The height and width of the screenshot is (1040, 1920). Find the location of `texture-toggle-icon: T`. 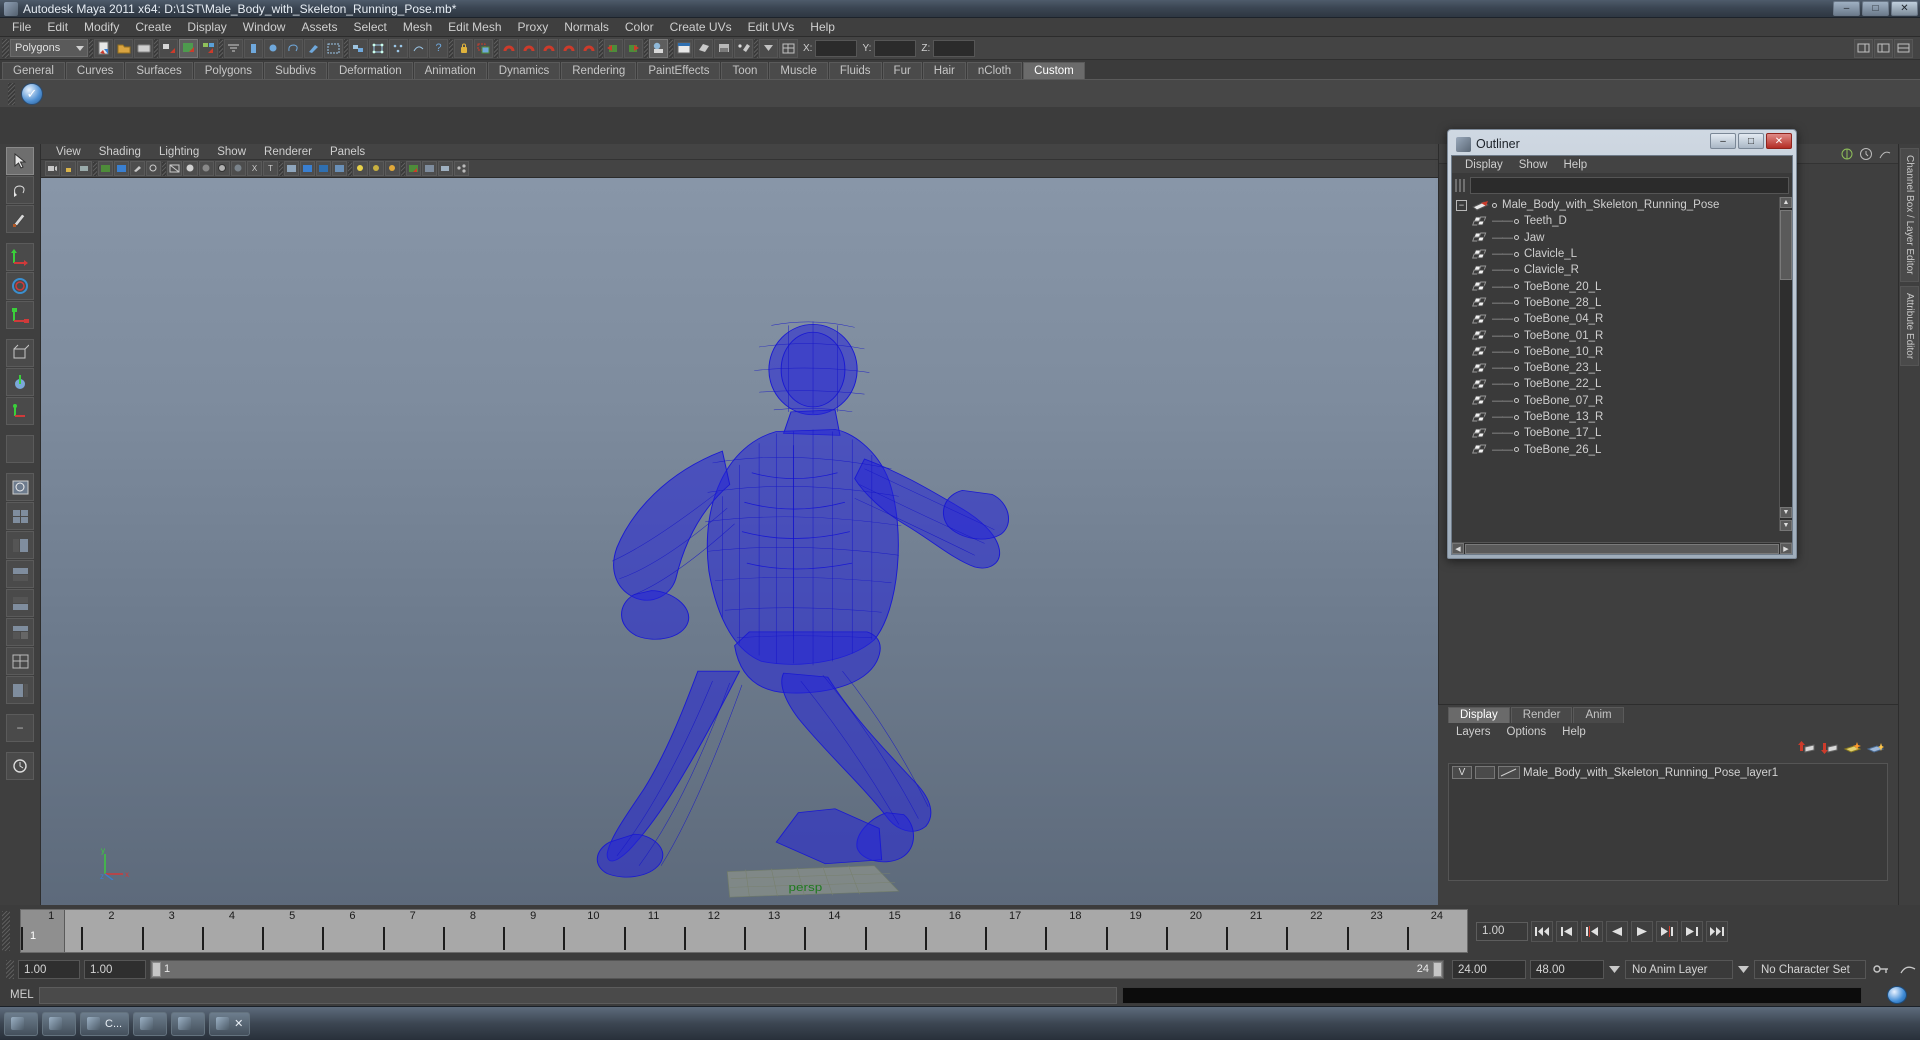

texture-toggle-icon: T is located at coordinates (270, 168).